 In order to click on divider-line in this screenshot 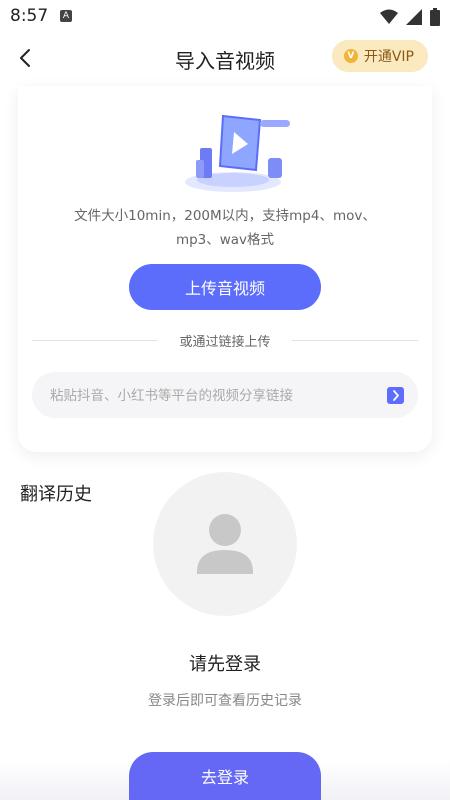, I will do `click(355, 340)`.